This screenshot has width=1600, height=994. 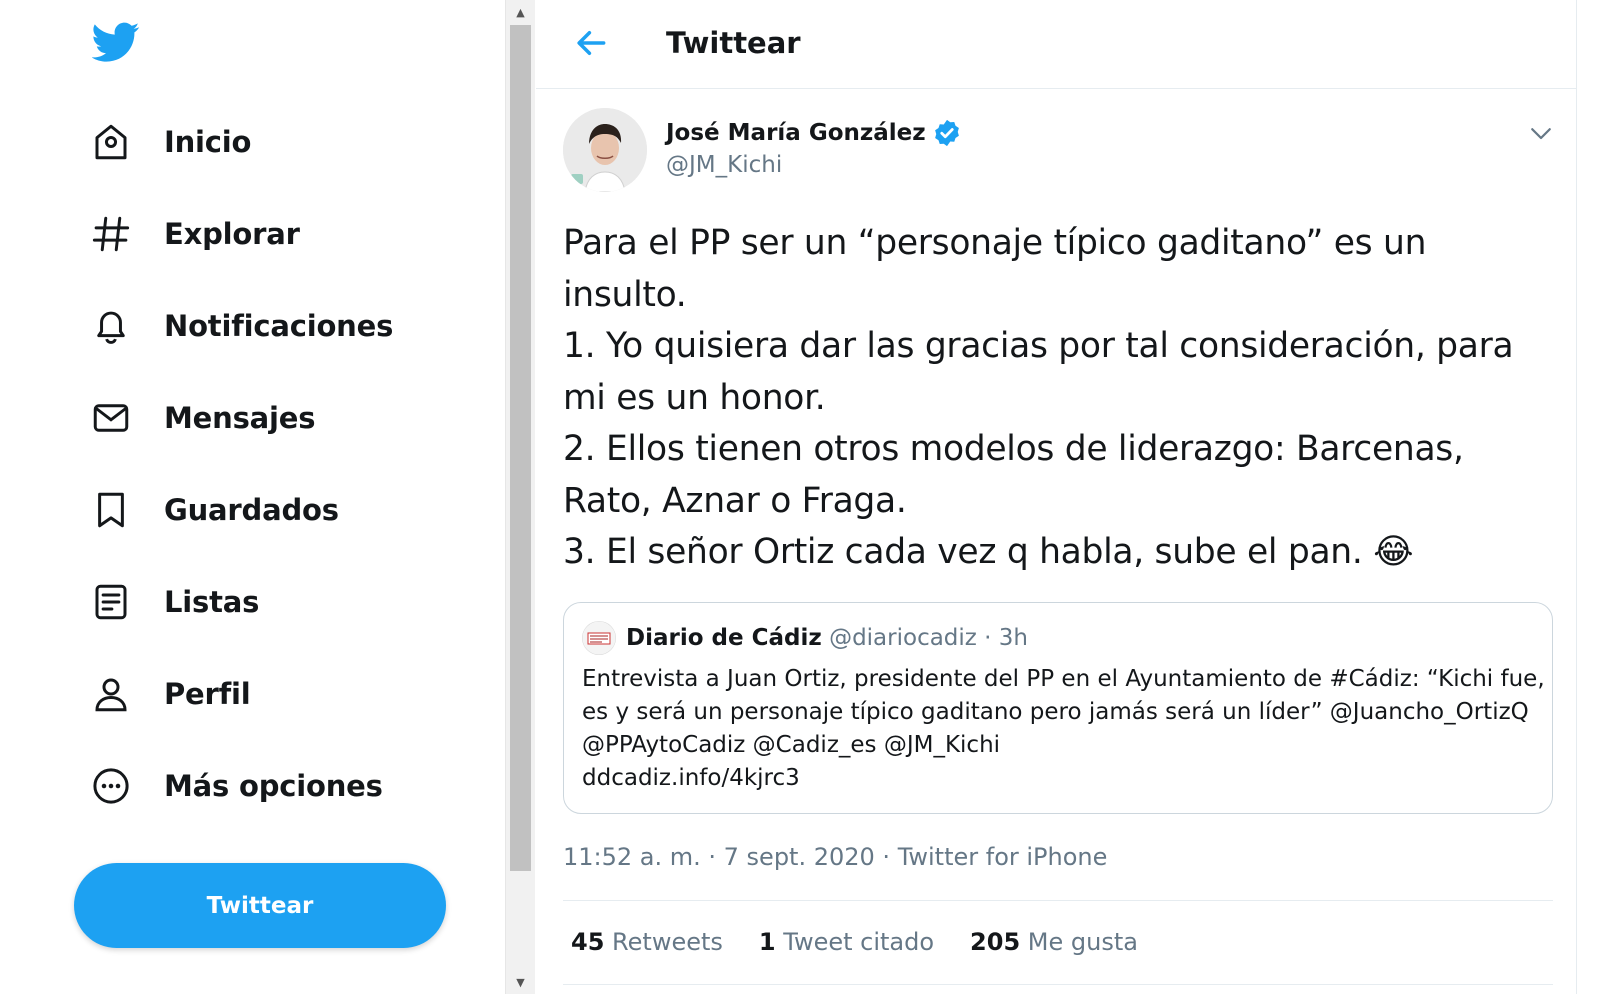 What do you see at coordinates (724, 638) in the screenshot?
I see `quoted-author-name: Diario de Cádiz` at bounding box center [724, 638].